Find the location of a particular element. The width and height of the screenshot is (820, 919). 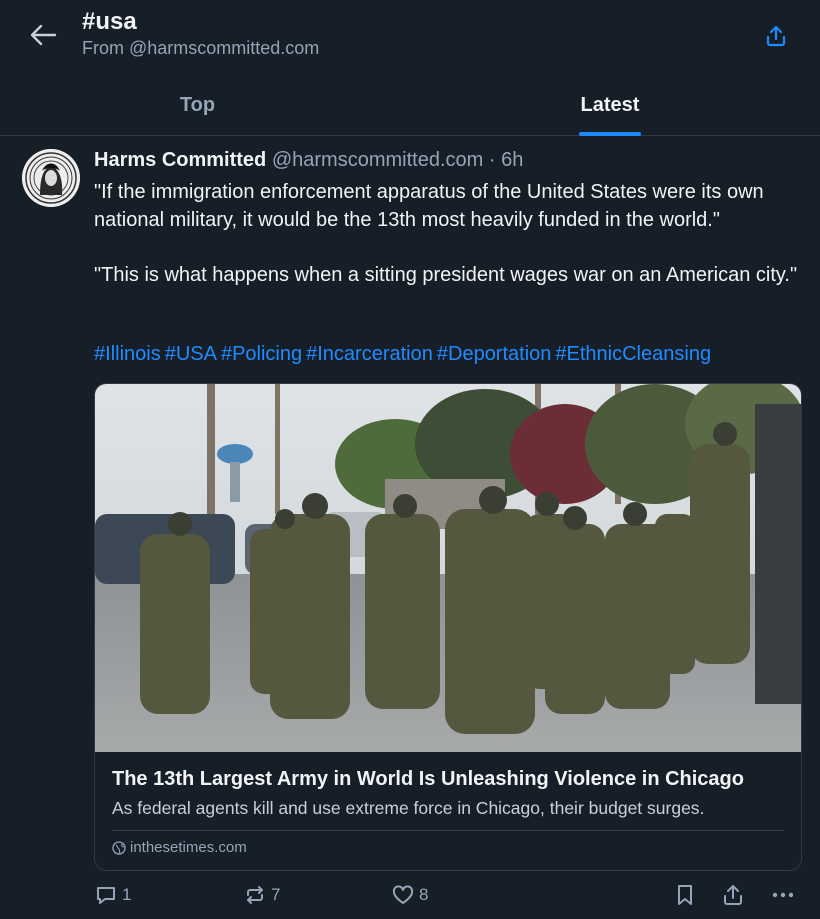

hashtag-link: #USA is located at coordinates (191, 354).